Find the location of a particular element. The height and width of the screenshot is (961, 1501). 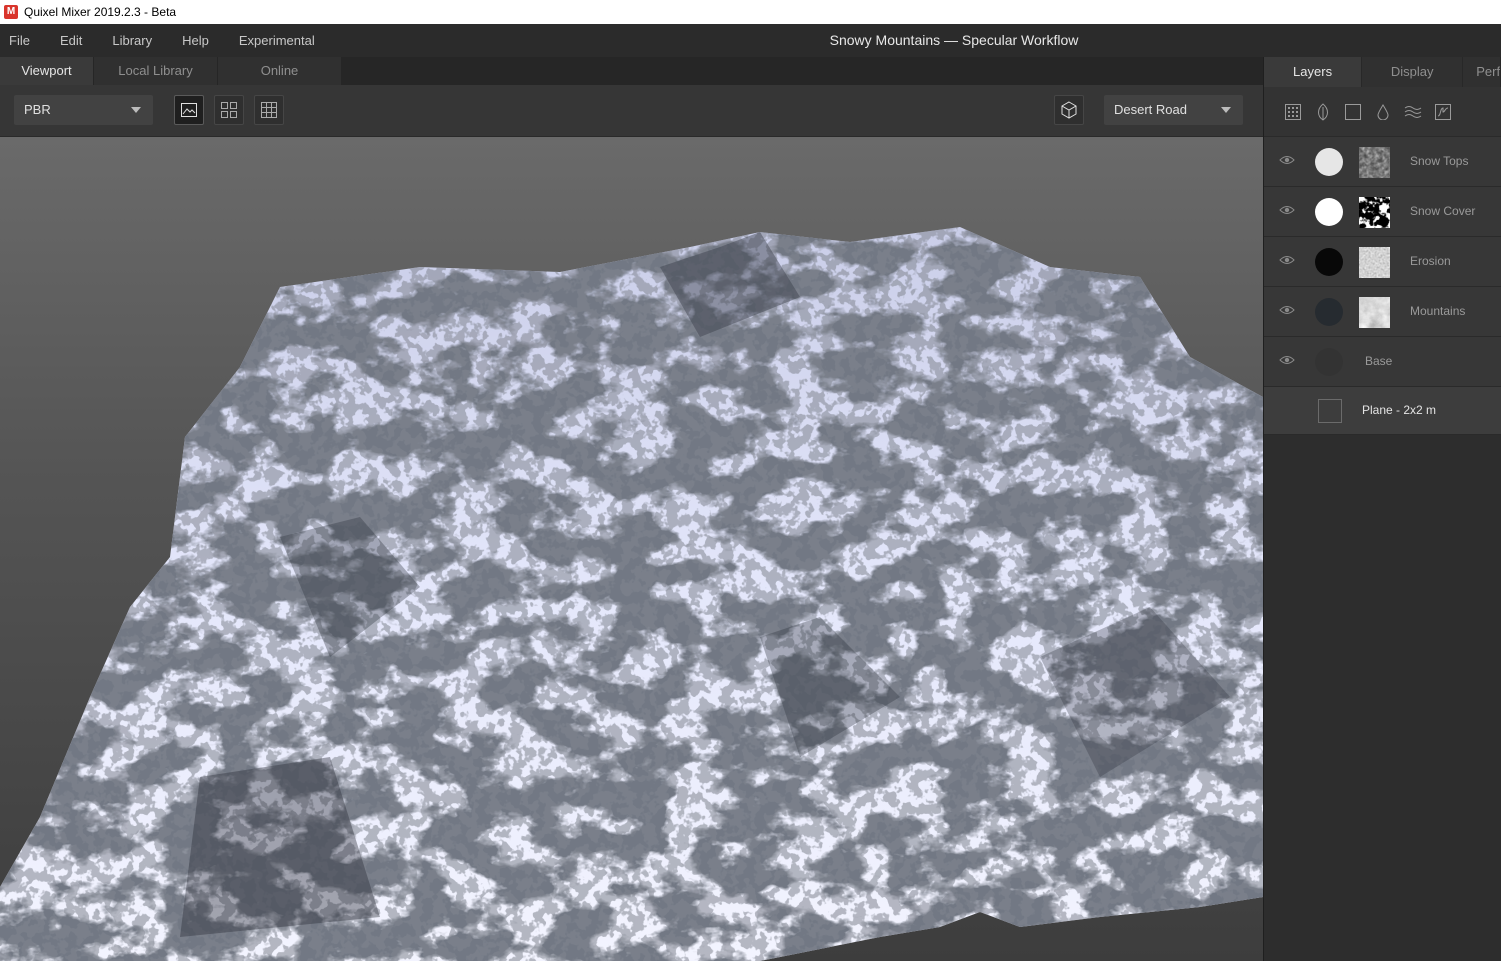

layer-name: Erosion is located at coordinates (1430, 261).